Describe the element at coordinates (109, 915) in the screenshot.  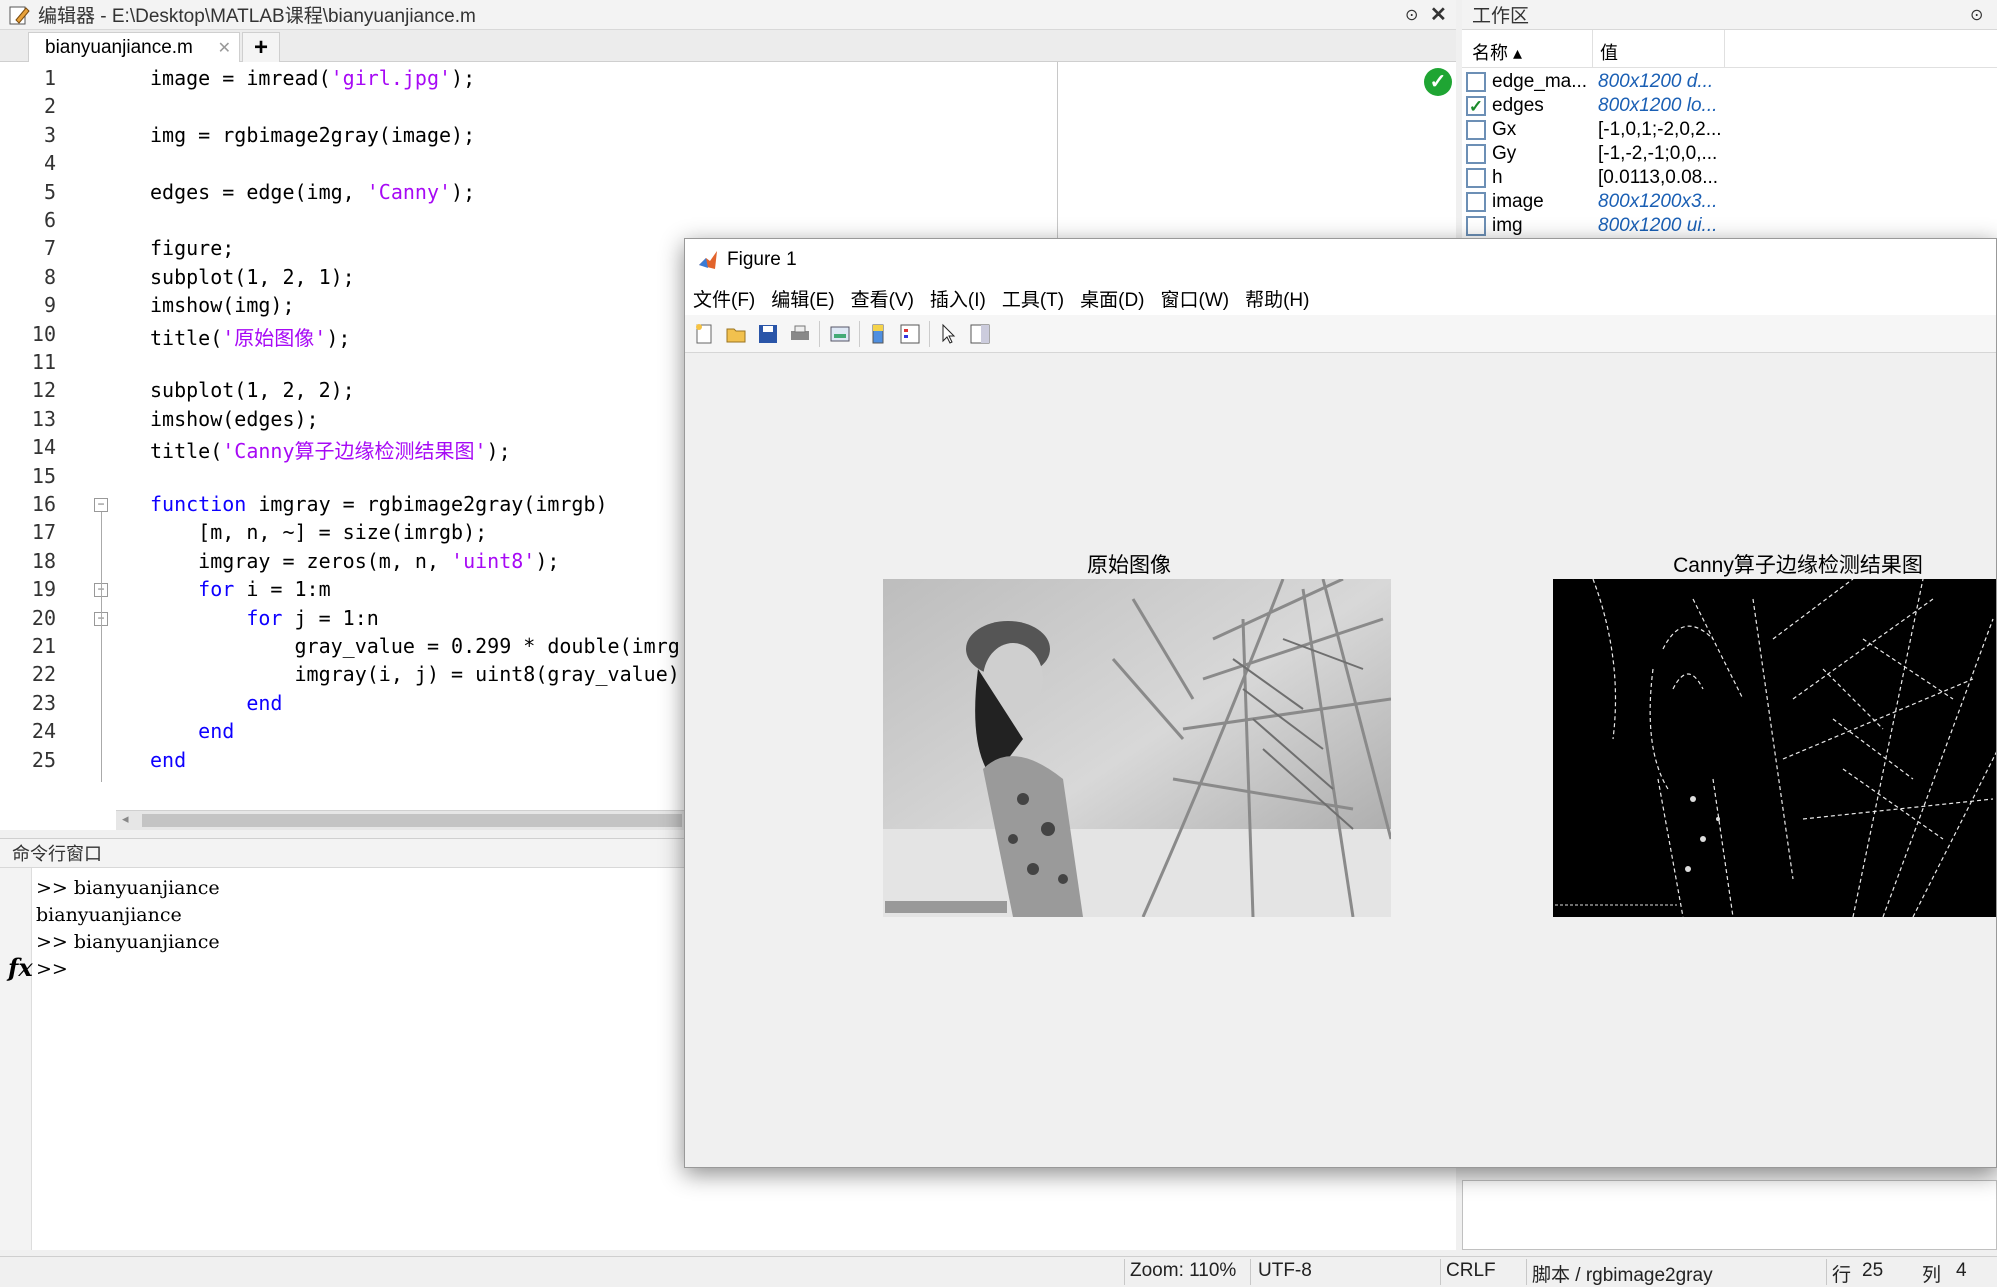
I see `command-line: bianyuanjiance` at that location.